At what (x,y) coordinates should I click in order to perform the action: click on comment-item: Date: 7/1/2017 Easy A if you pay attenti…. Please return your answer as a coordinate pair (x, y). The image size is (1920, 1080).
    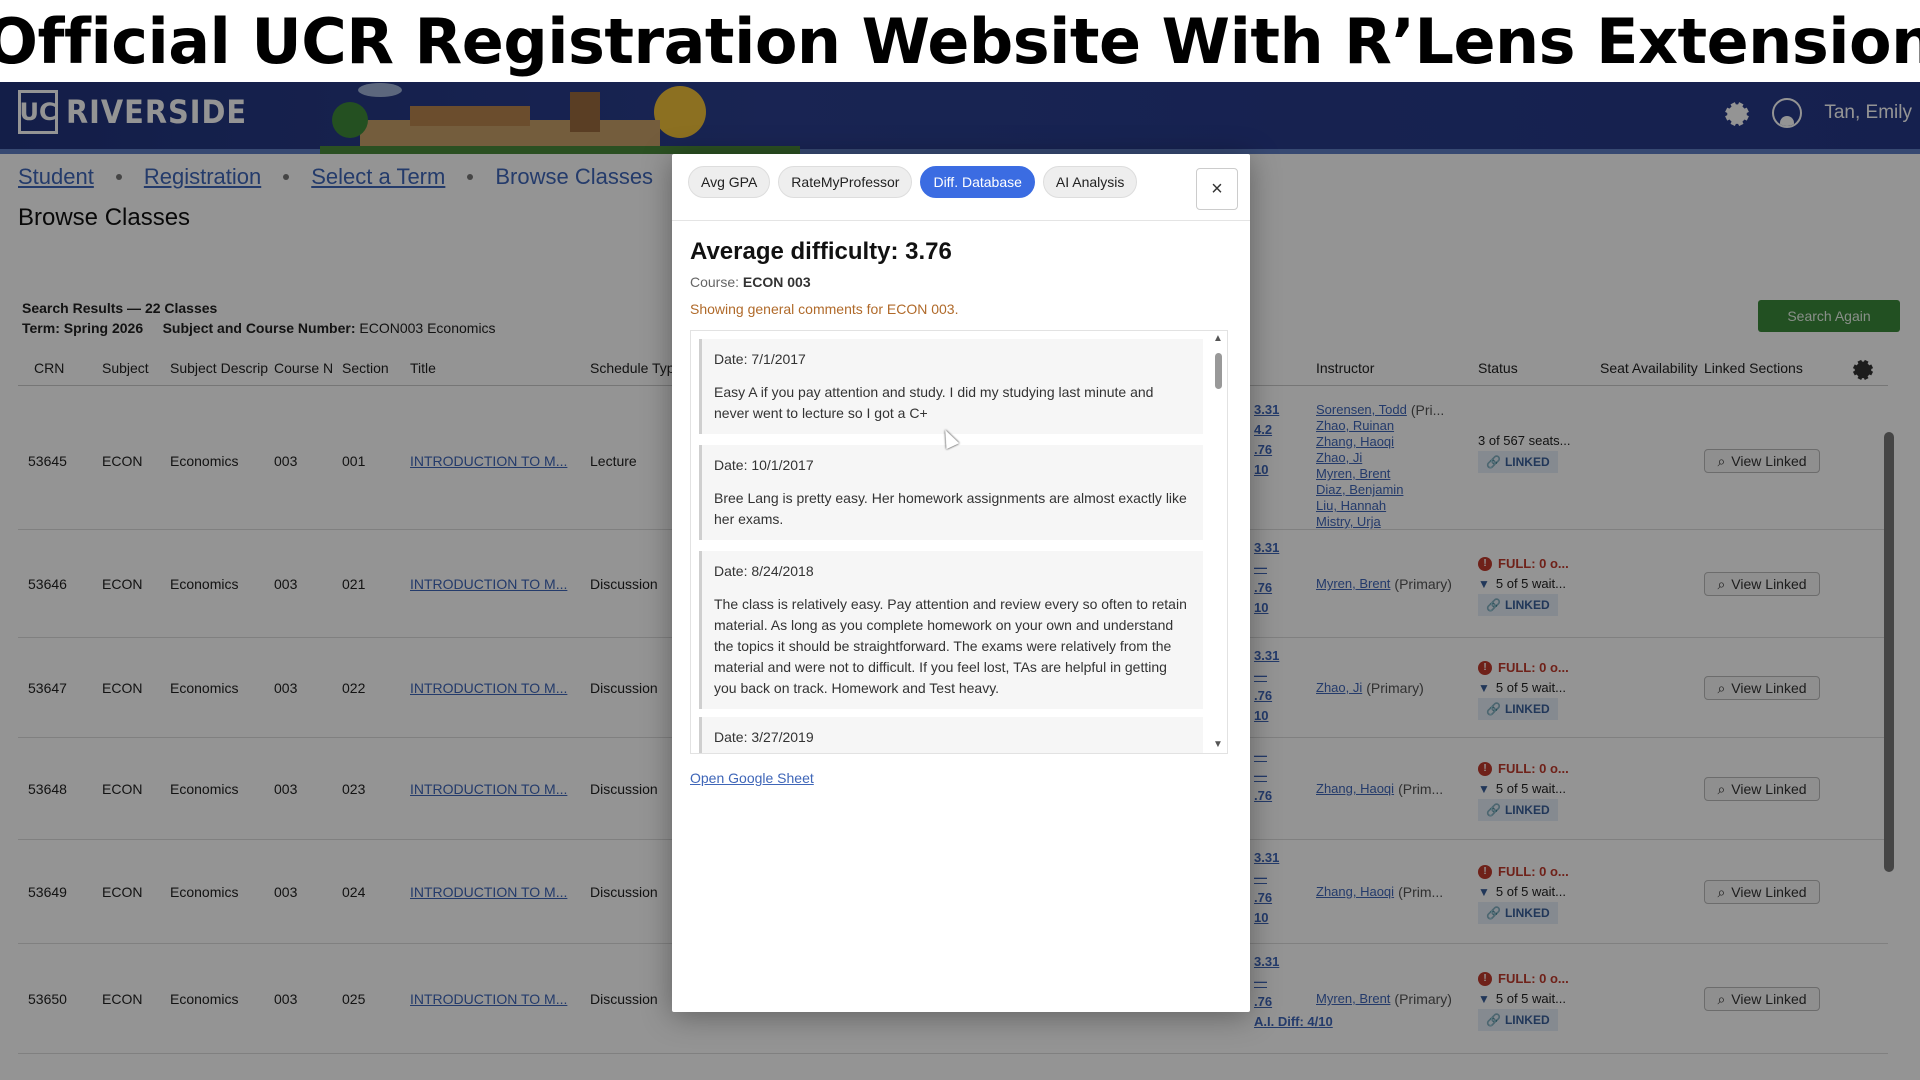
    Looking at the image, I should click on (951, 386).